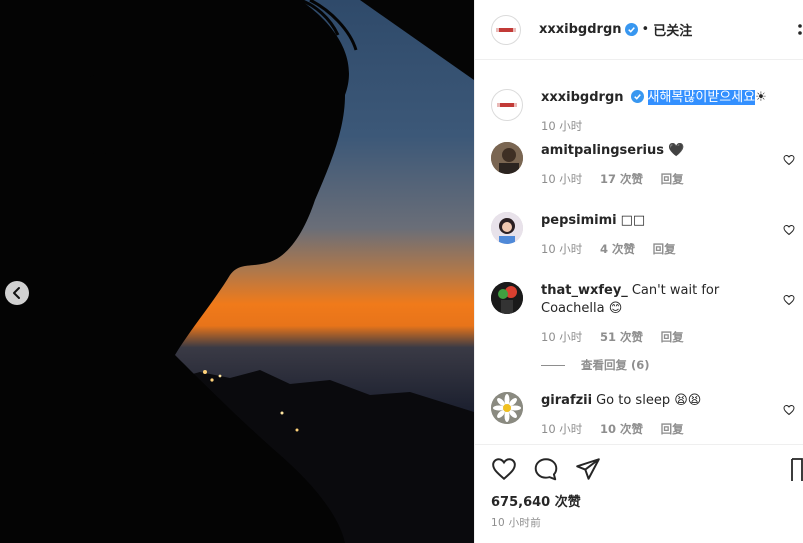  Describe the element at coordinates (546, 469) in the screenshot. I see `comment-icon` at that location.